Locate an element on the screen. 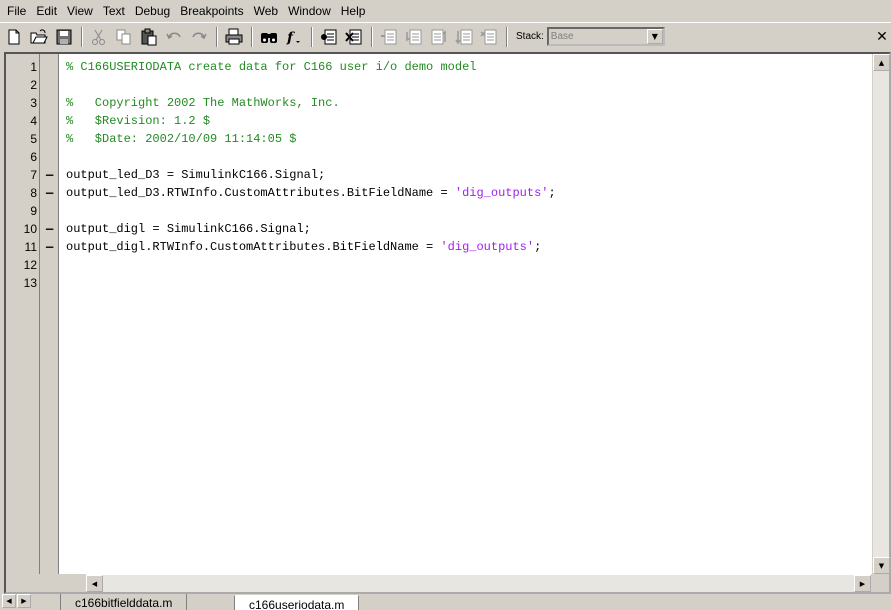 Image resolution: width=891 pixels, height=610 pixels. code-line: % Copyright 2002 The MathWorks, Inc. is located at coordinates (468, 103).